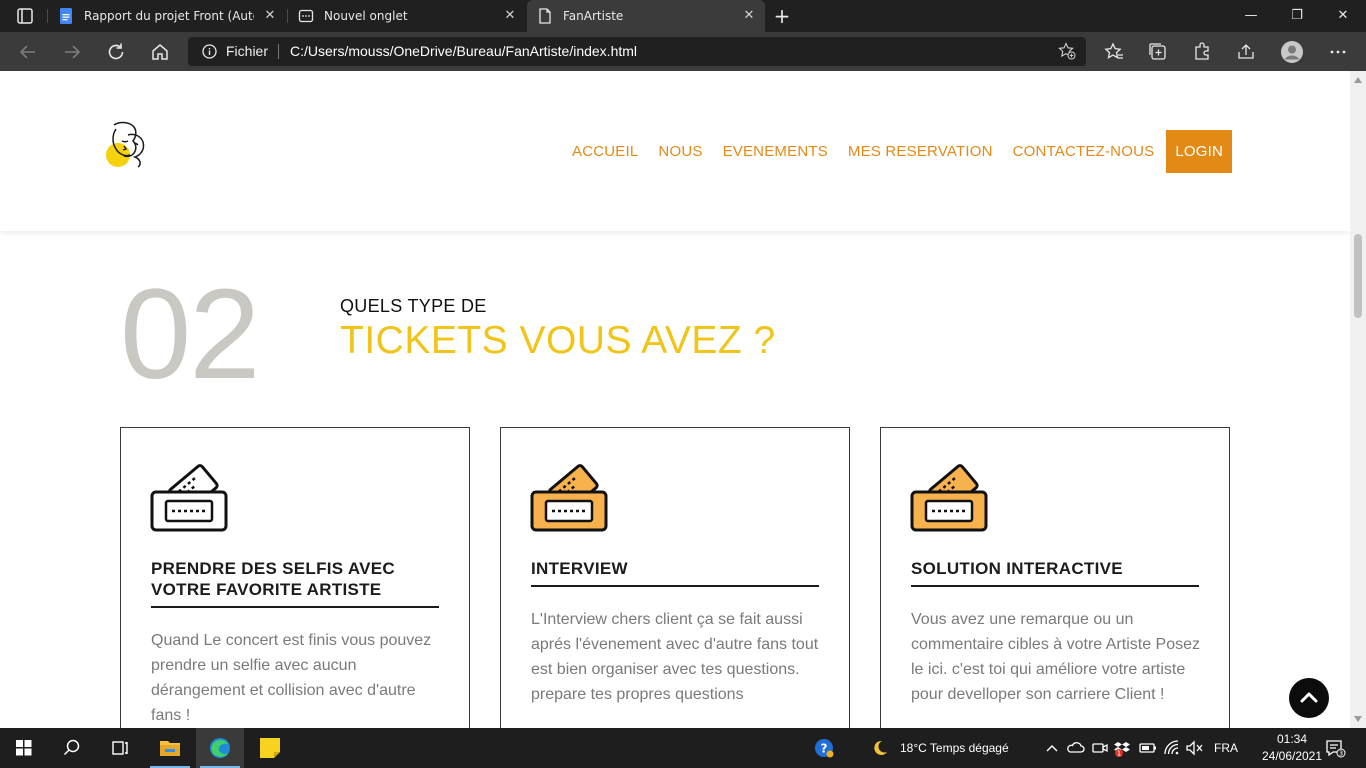  What do you see at coordinates (220, 748) in the screenshot?
I see `edge-browser-icon` at bounding box center [220, 748].